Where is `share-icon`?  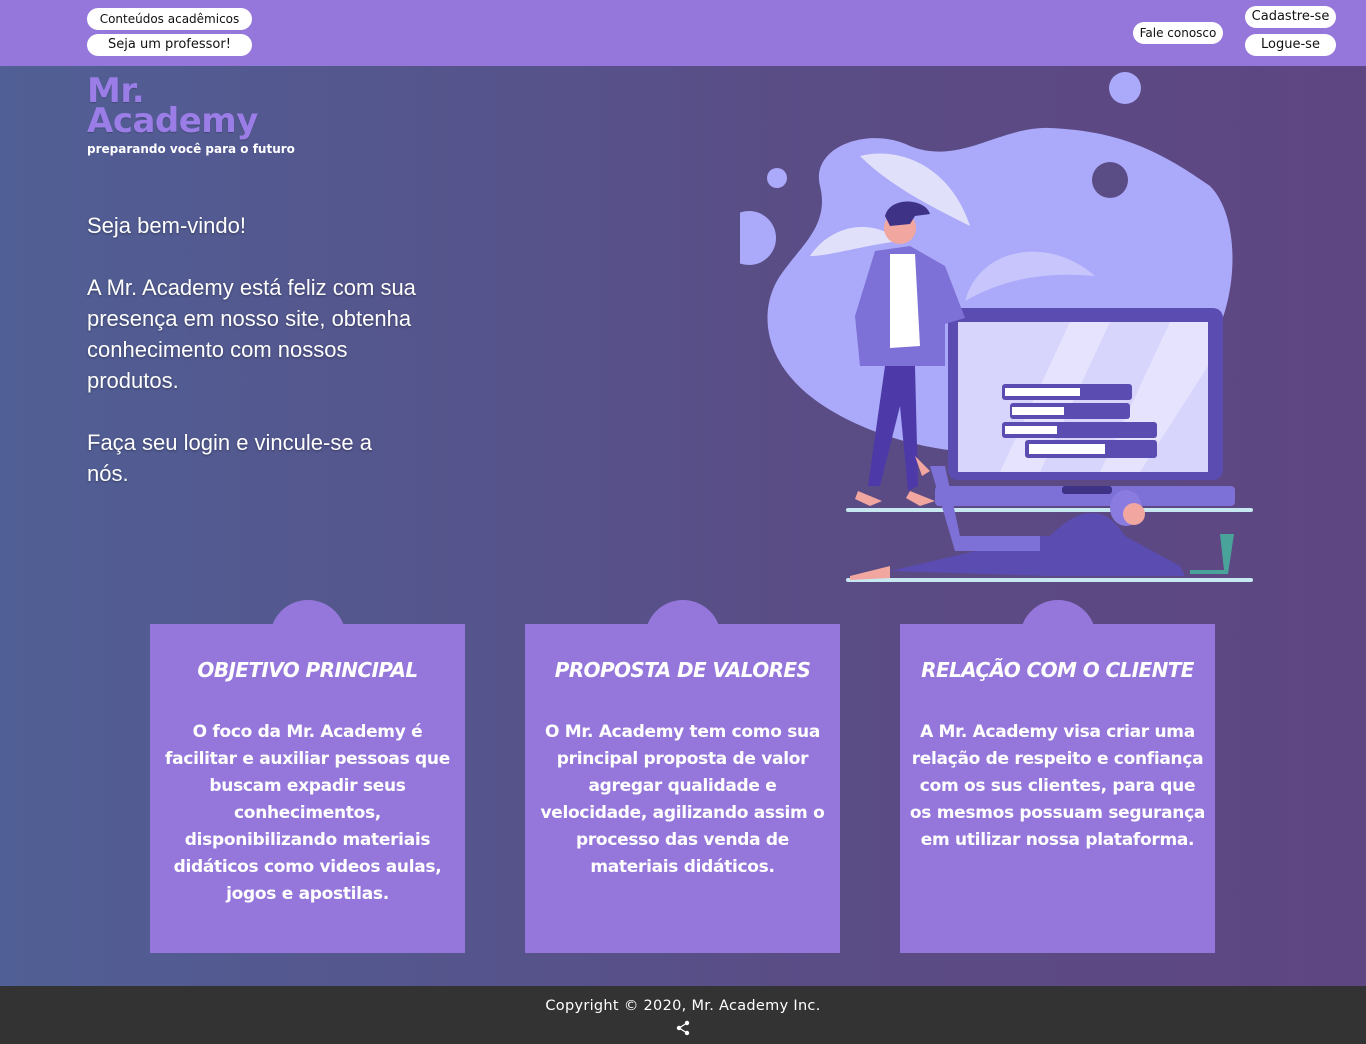
share-icon is located at coordinates (683, 1028).